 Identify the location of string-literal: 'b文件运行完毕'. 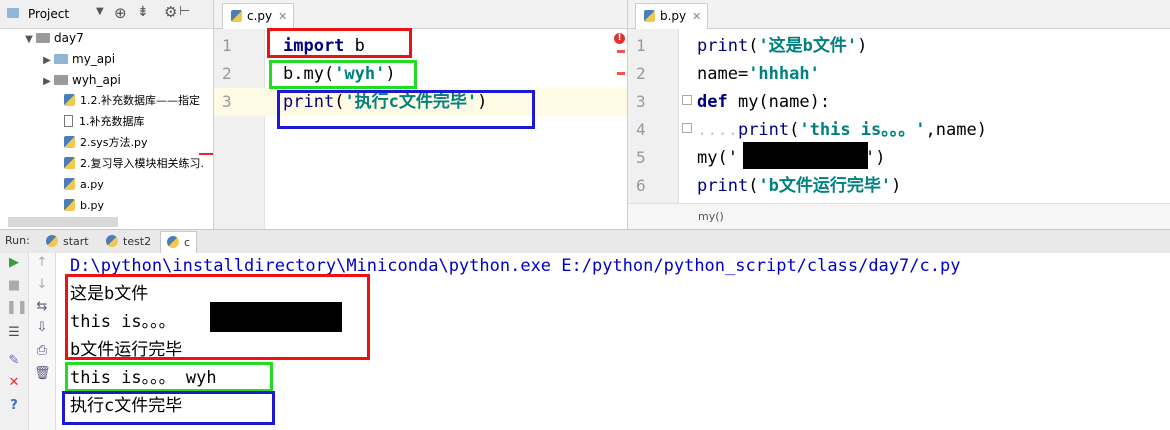
(825, 186).